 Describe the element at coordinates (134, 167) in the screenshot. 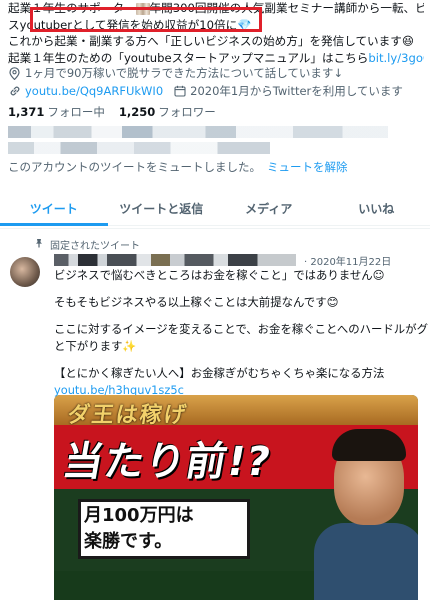

I see `muted-notice-text: このアカウントのツイートをミュートしました。` at that location.